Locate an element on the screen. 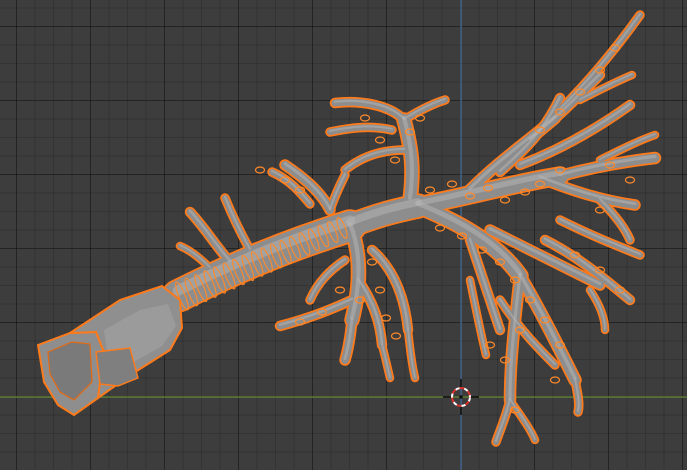 The width and height of the screenshot is (687, 470). trachea-fold is located at coordinates (117, 367).